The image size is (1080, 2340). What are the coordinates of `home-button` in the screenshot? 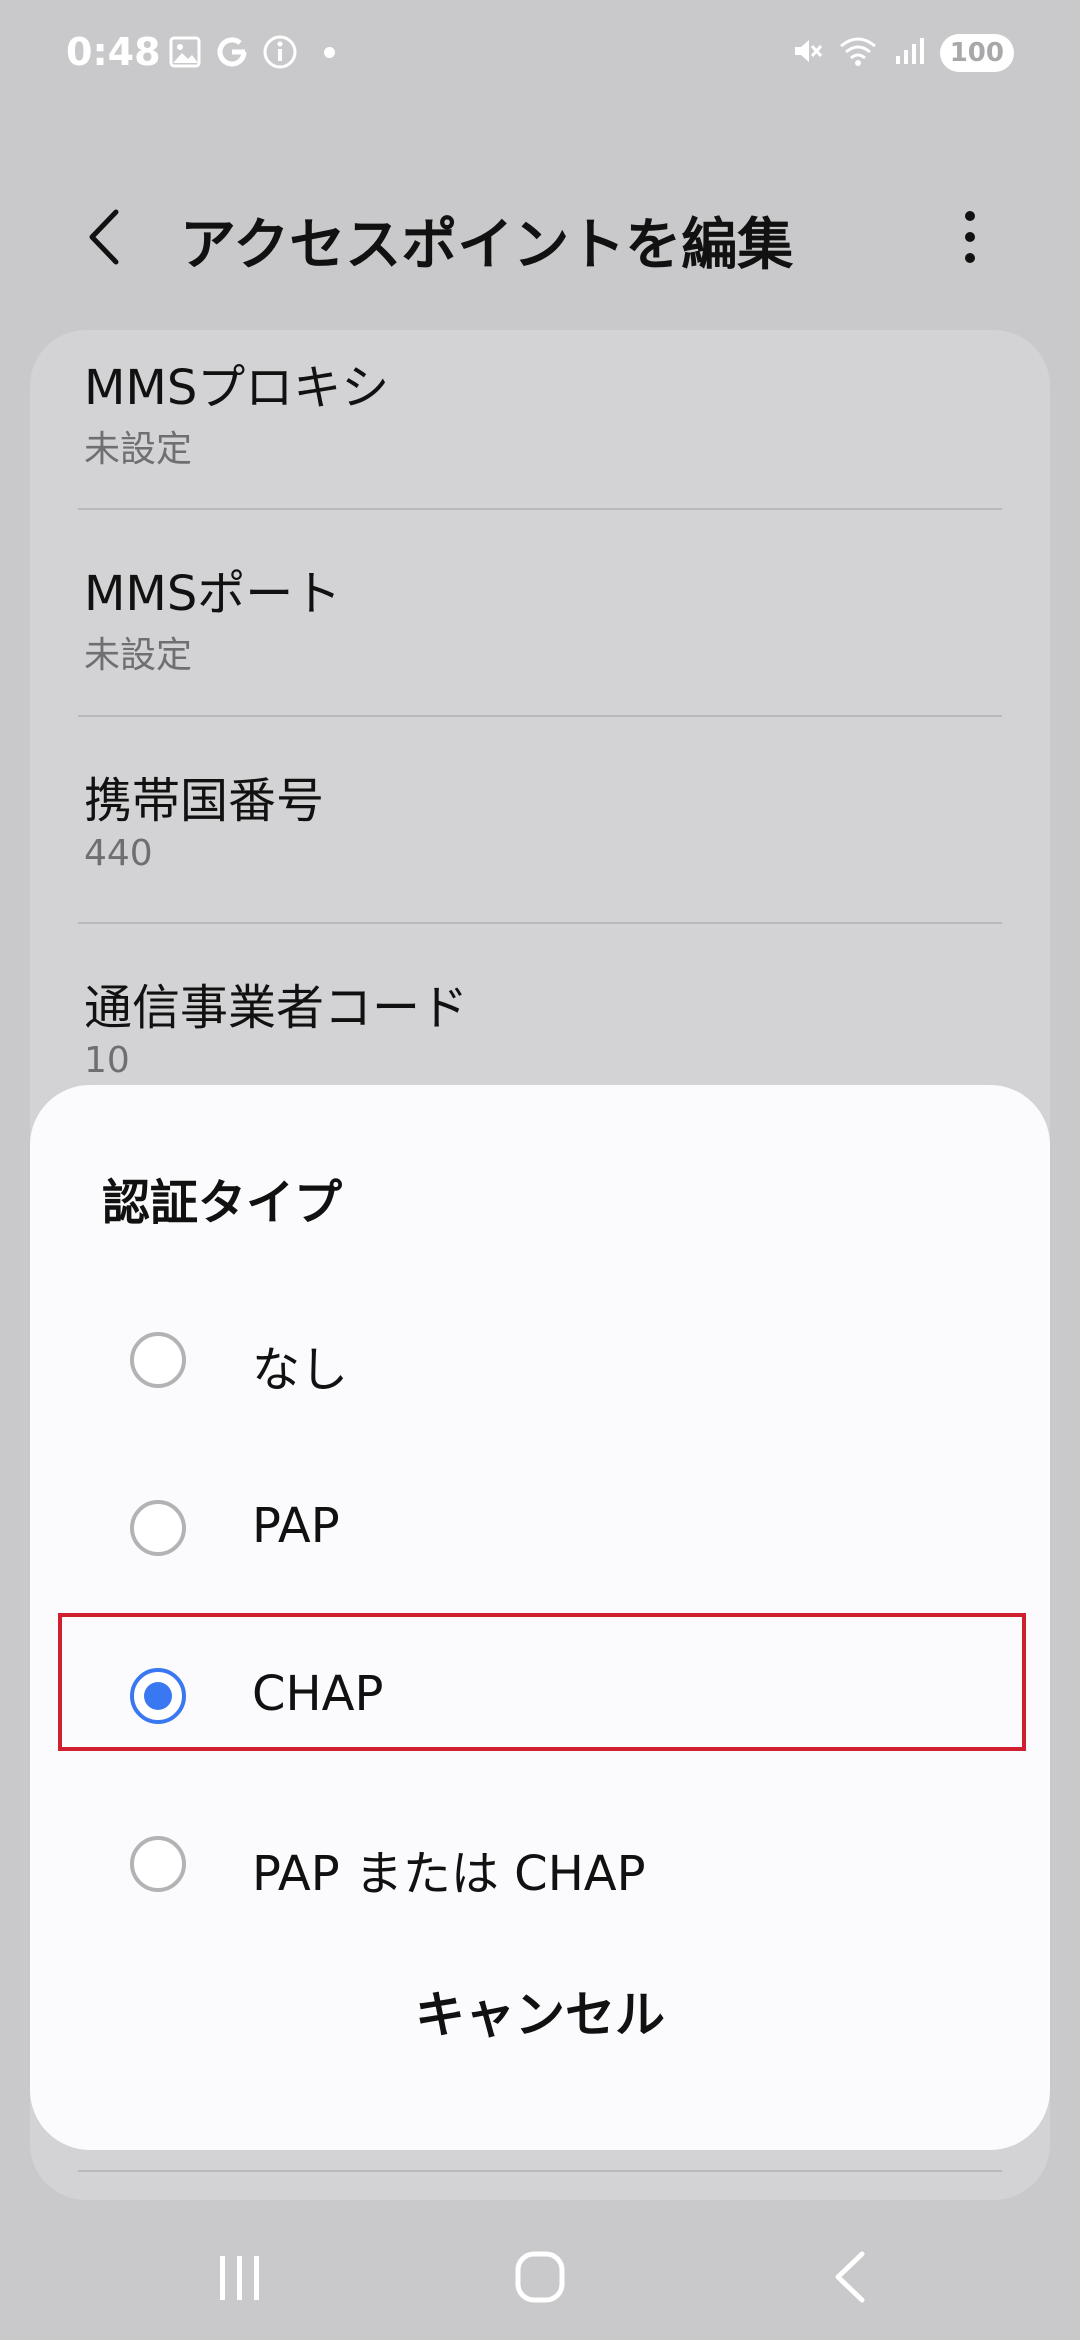 It's located at (540, 2277).